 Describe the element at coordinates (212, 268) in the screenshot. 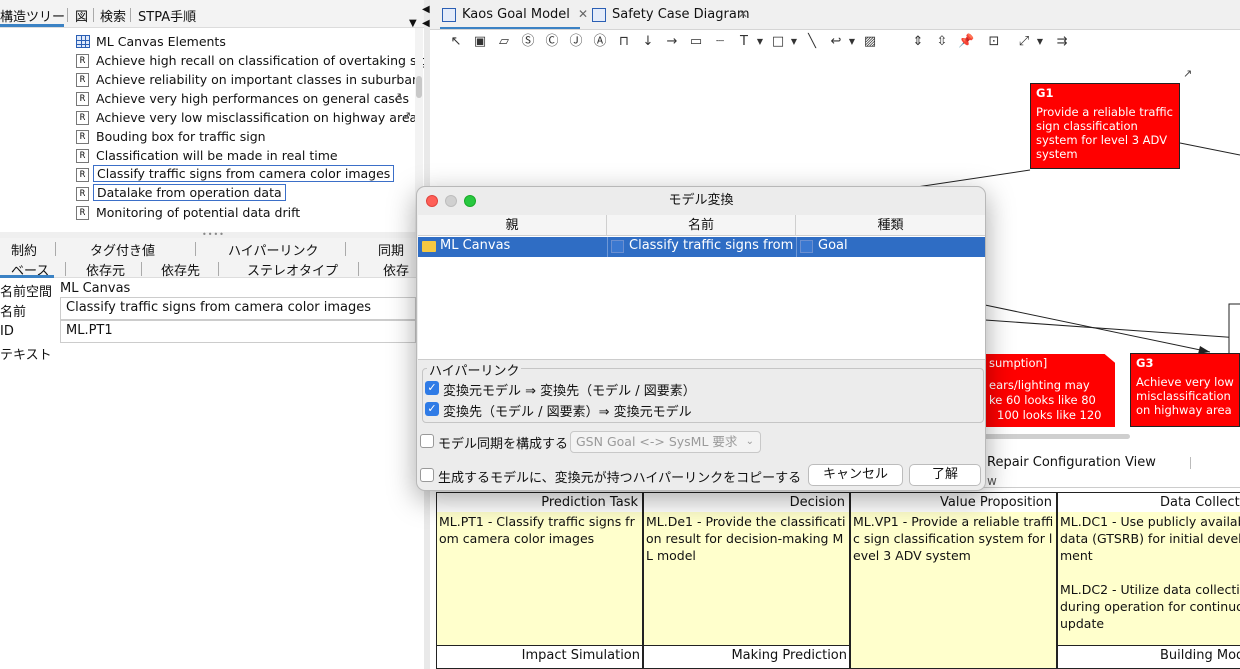

I see `properties-tab-row-2: ベース 依存元 依存先 ステレオタイプ 依存` at that location.